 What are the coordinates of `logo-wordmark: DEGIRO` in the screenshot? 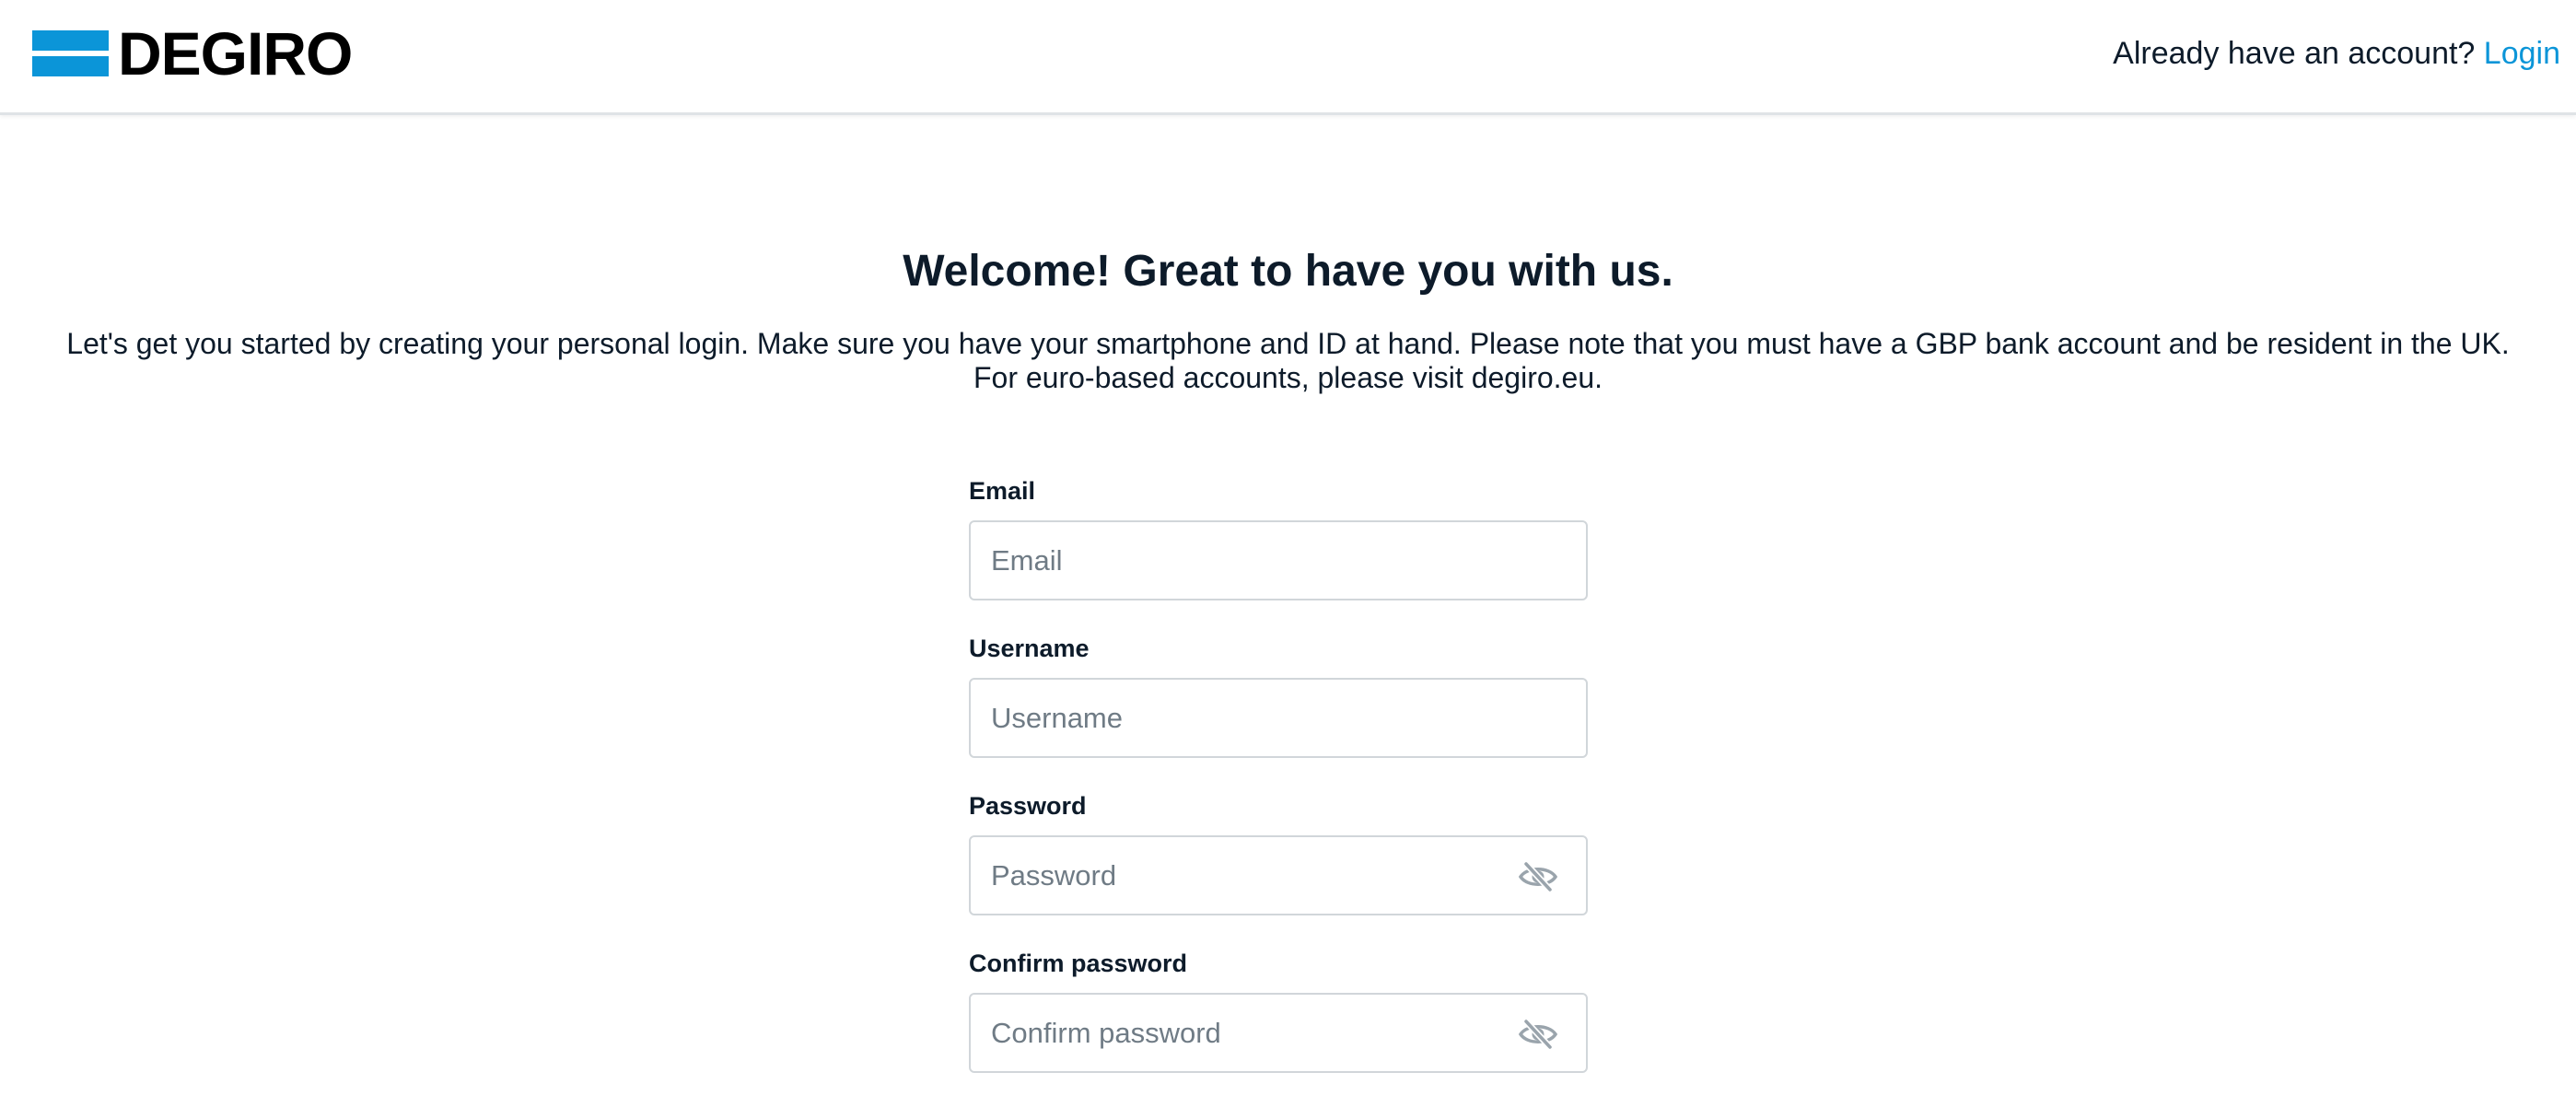 It's located at (235, 53).